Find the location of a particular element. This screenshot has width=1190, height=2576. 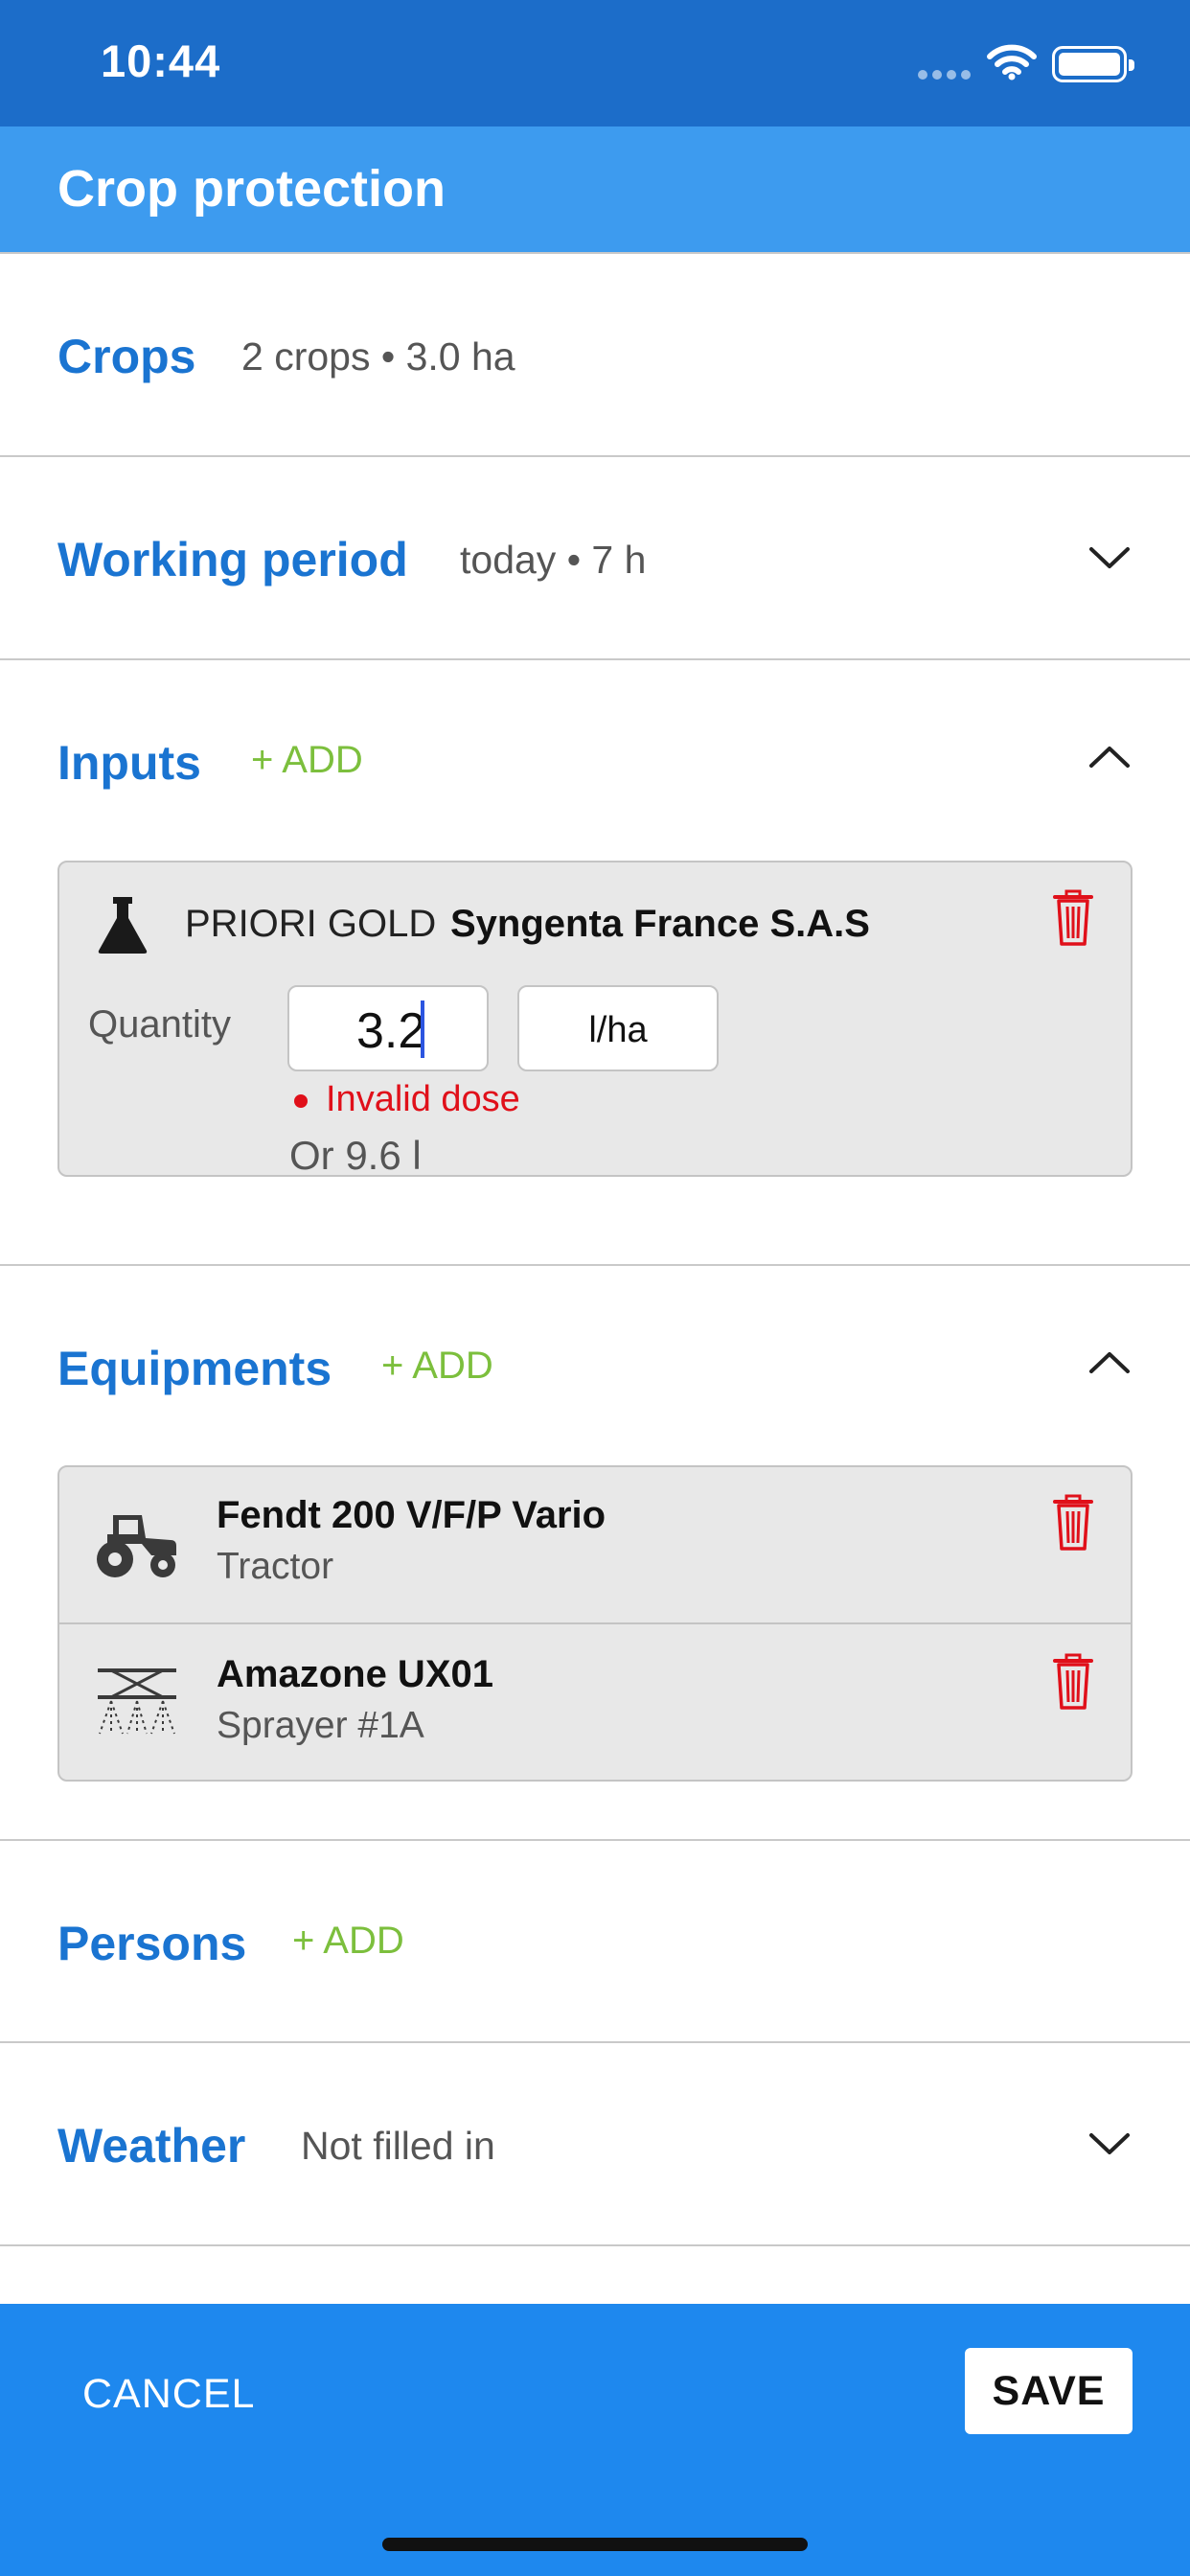

error-dot is located at coordinates (301, 1101).